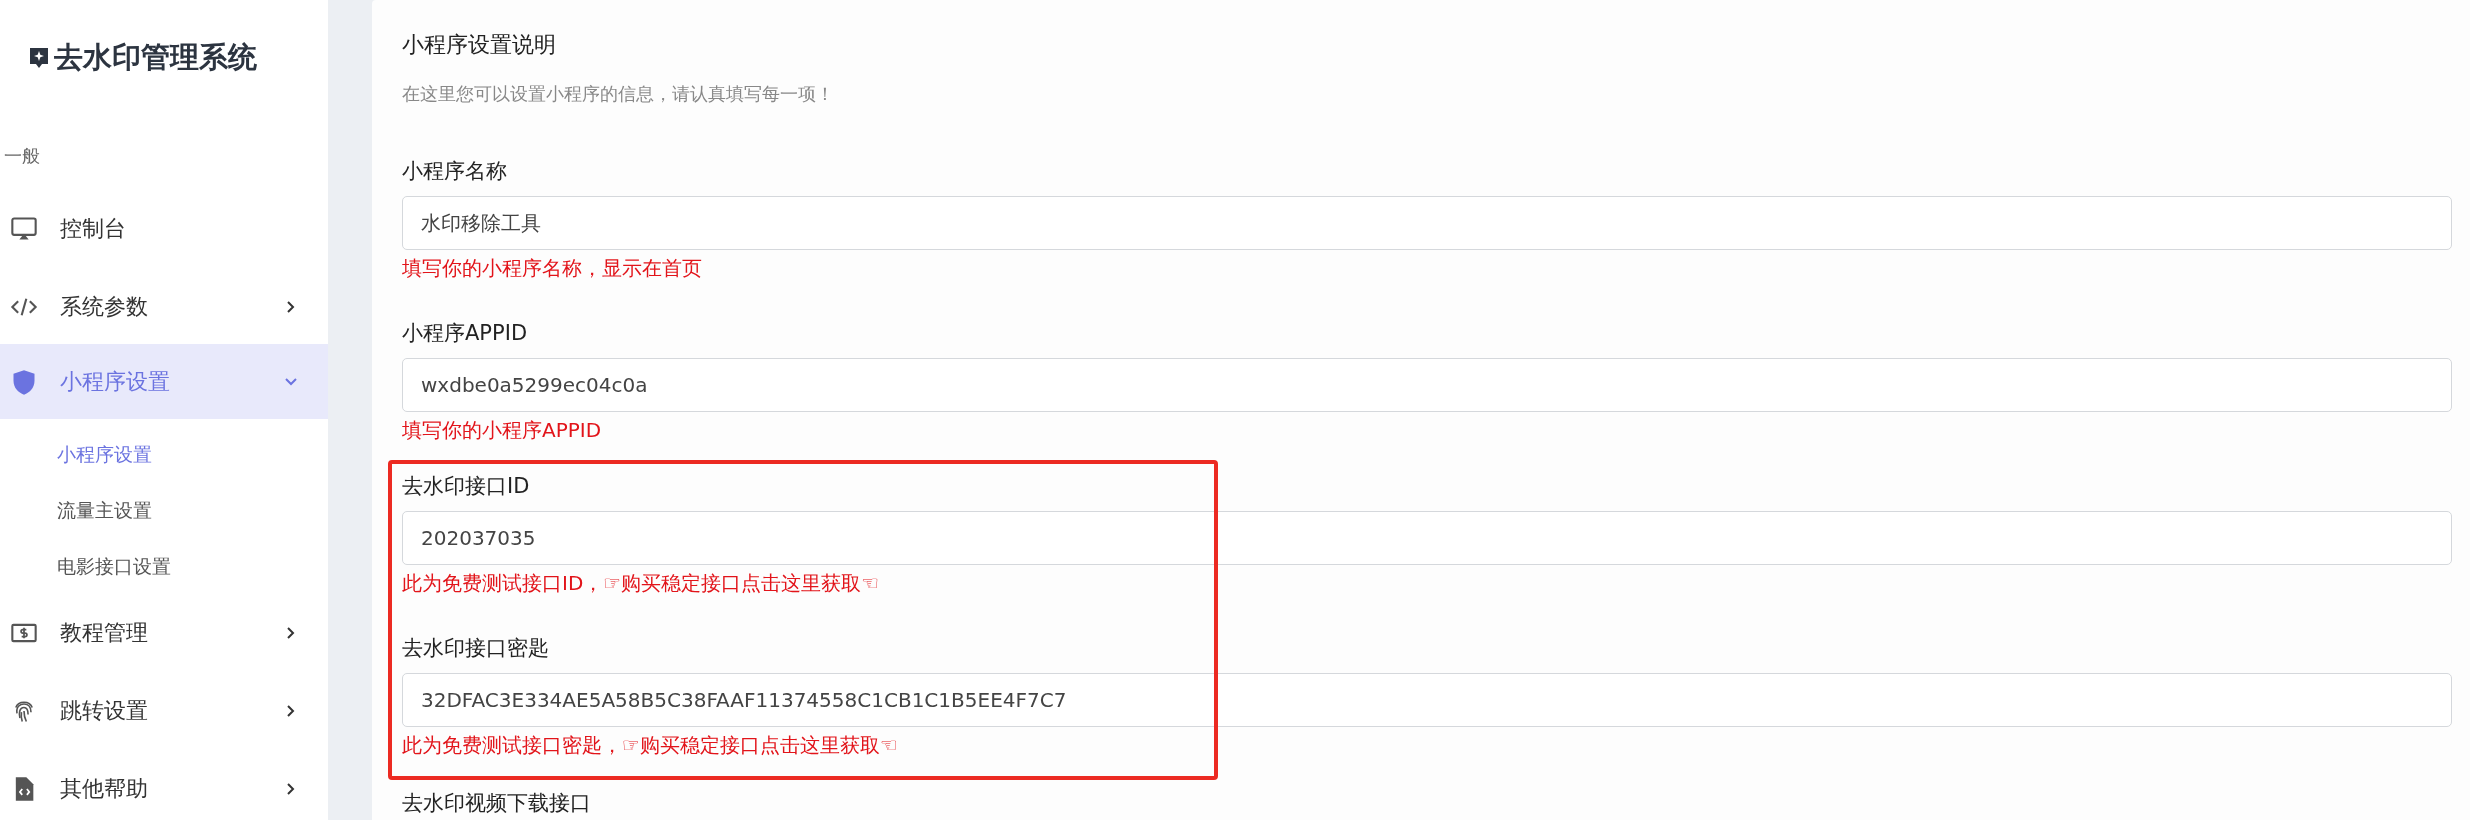  I want to click on field-hint: 此为免费测试接口密匙，☞购买稳定接口点击这里获取☜, so click(650, 745).